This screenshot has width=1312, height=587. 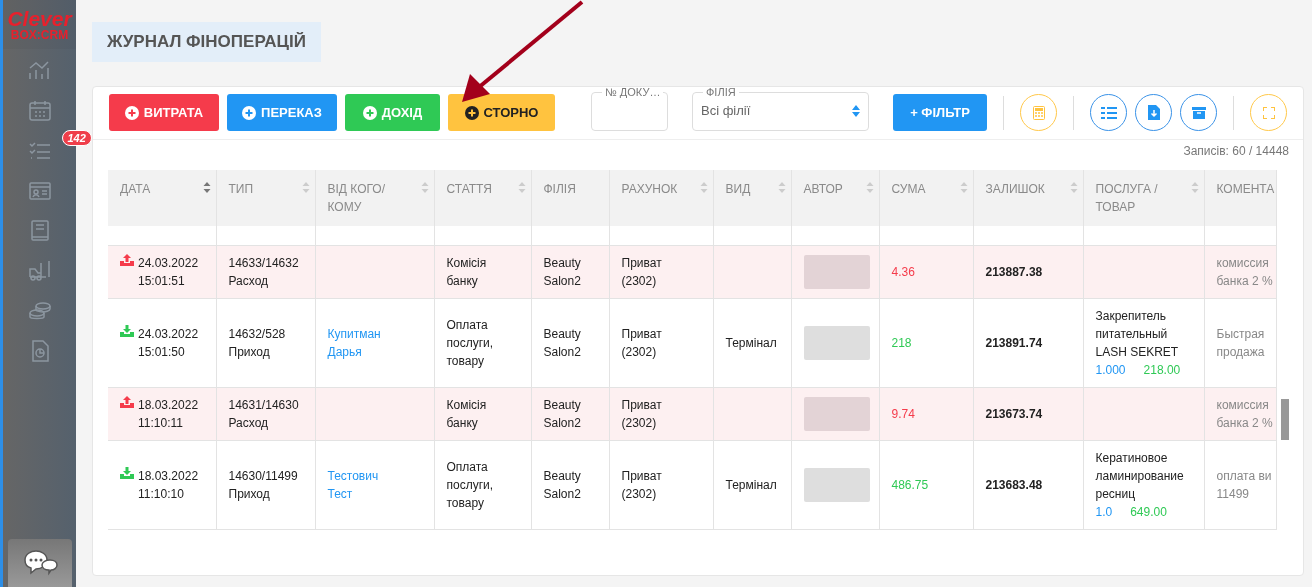 What do you see at coordinates (780, 108) in the screenshot?
I see `branch-select: ФІЛІЯ Всі філії` at bounding box center [780, 108].